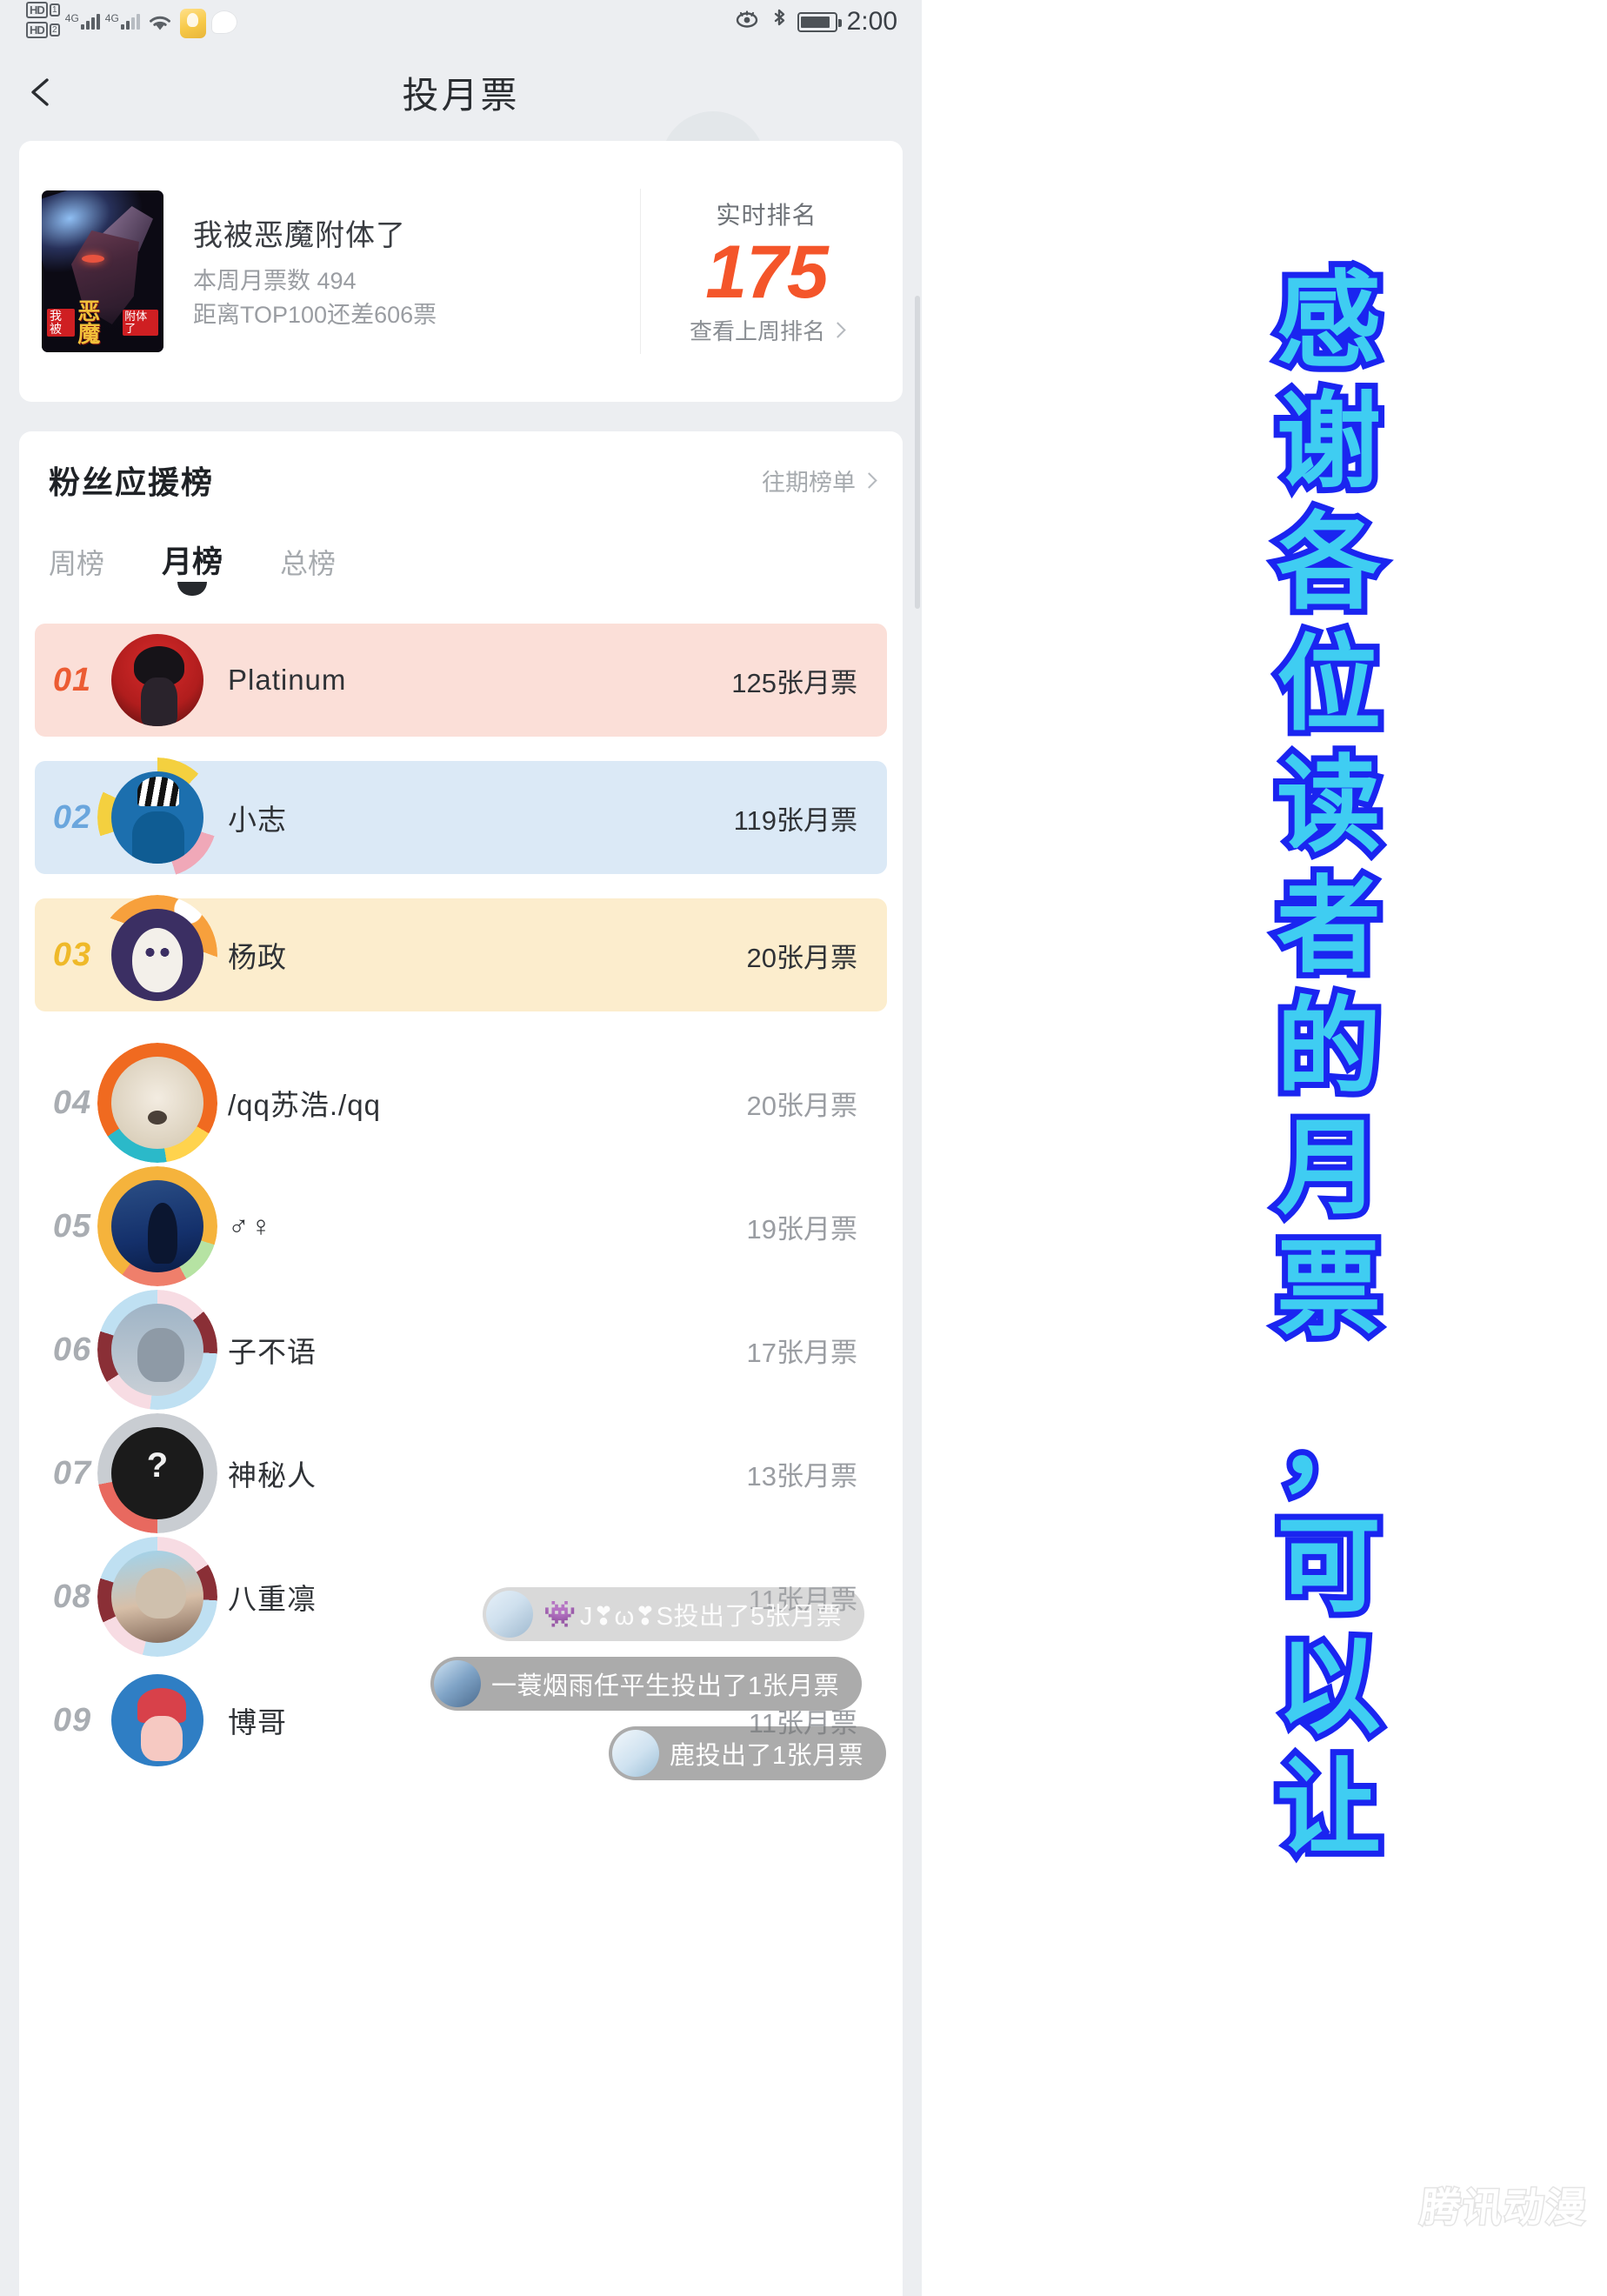  I want to click on vote-count: 20张月票, so click(801, 958).